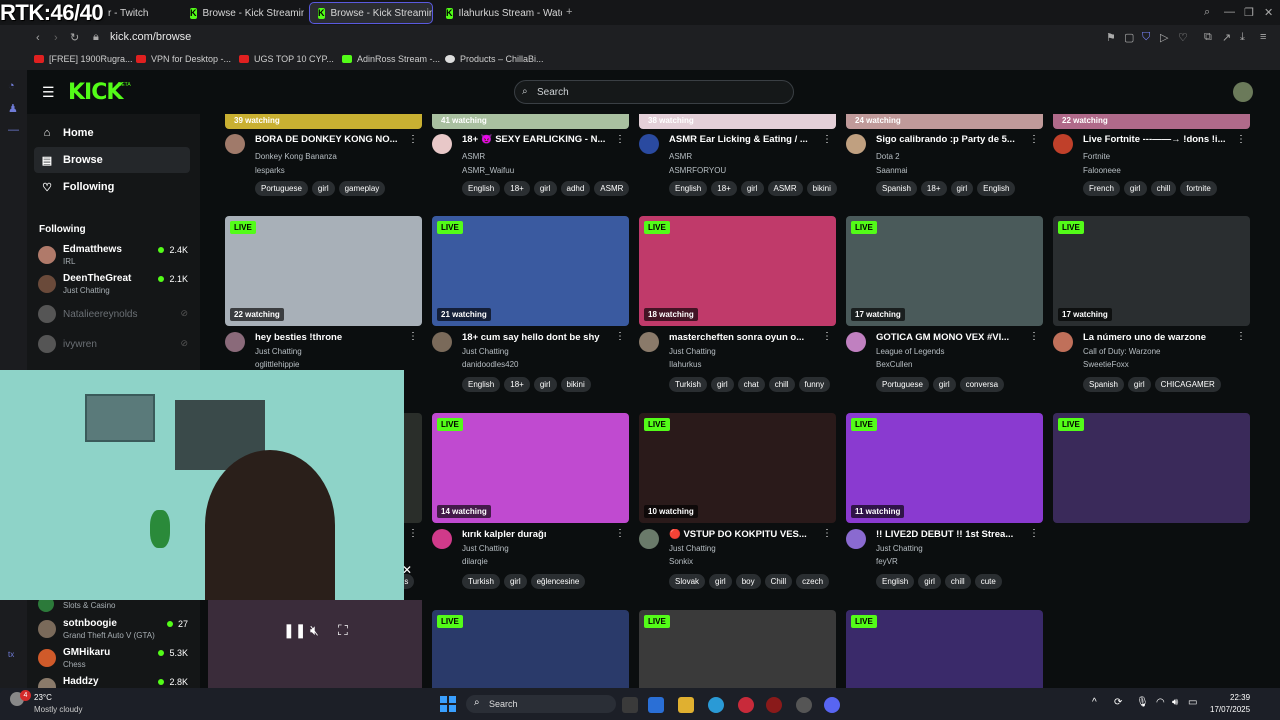  I want to click on stream-thumbnail: LIVE 18 watching, so click(737, 271).